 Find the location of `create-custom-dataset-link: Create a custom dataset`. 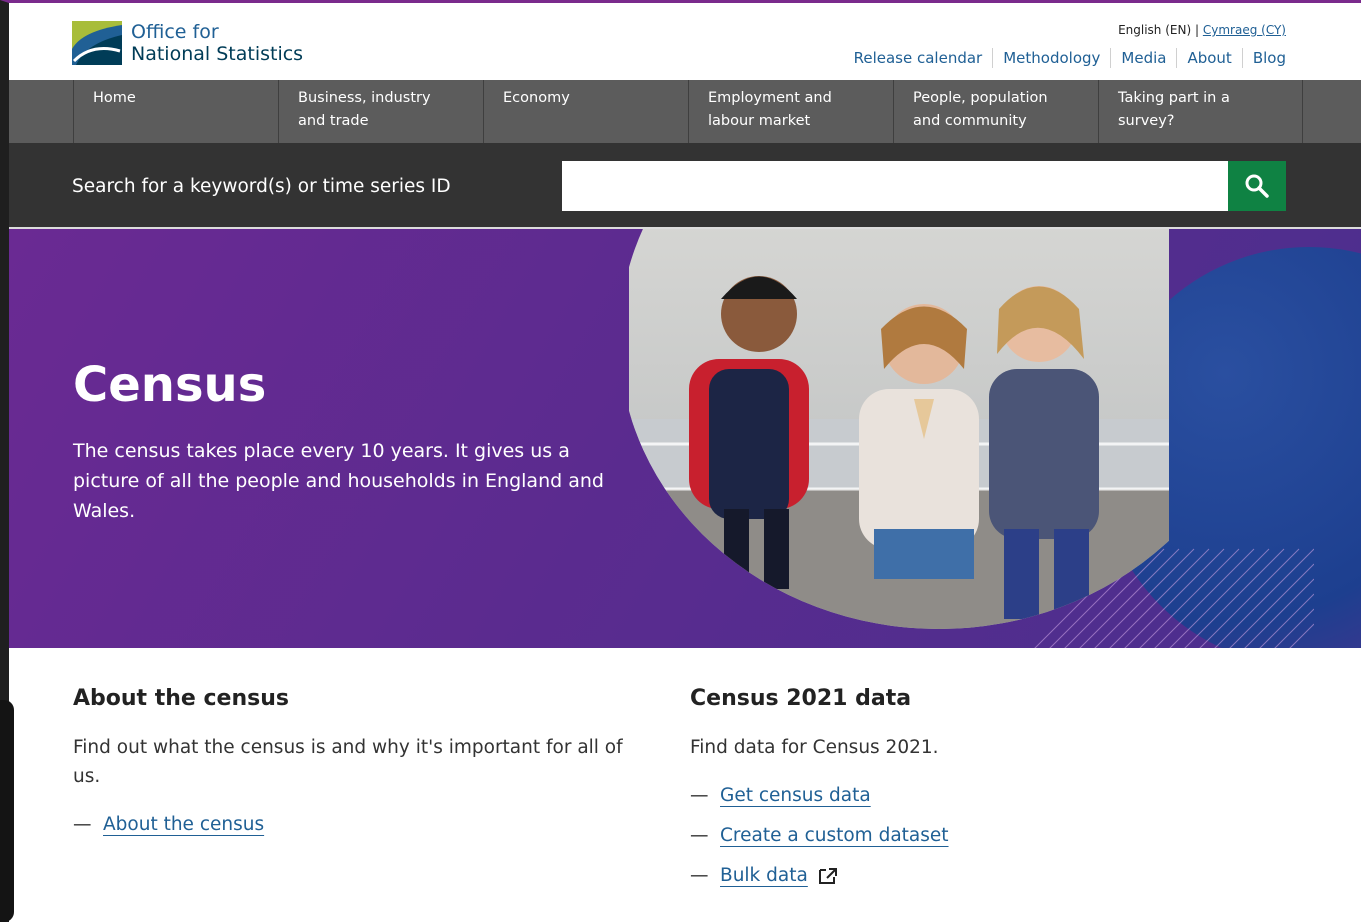

create-custom-dataset-link: Create a custom dataset is located at coordinates (834, 836).